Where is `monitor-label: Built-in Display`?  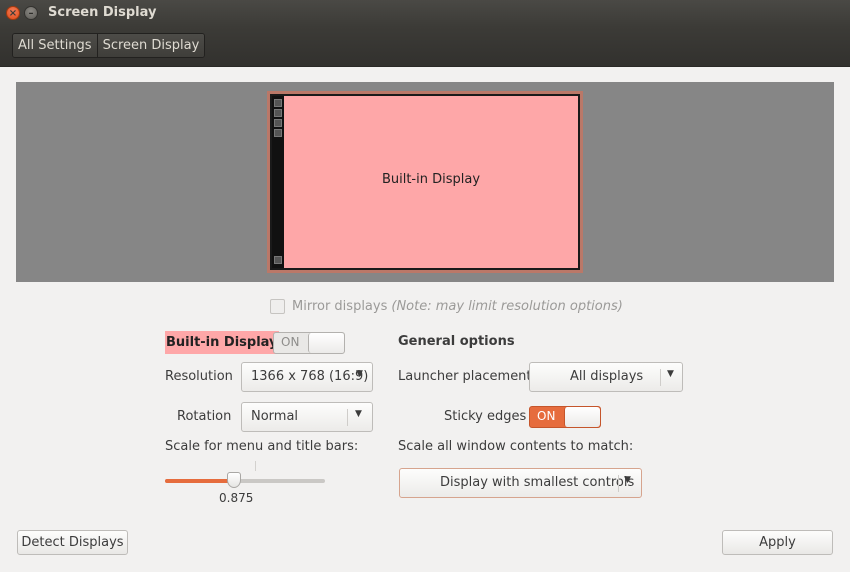
monitor-label: Built-in Display is located at coordinates (431, 179).